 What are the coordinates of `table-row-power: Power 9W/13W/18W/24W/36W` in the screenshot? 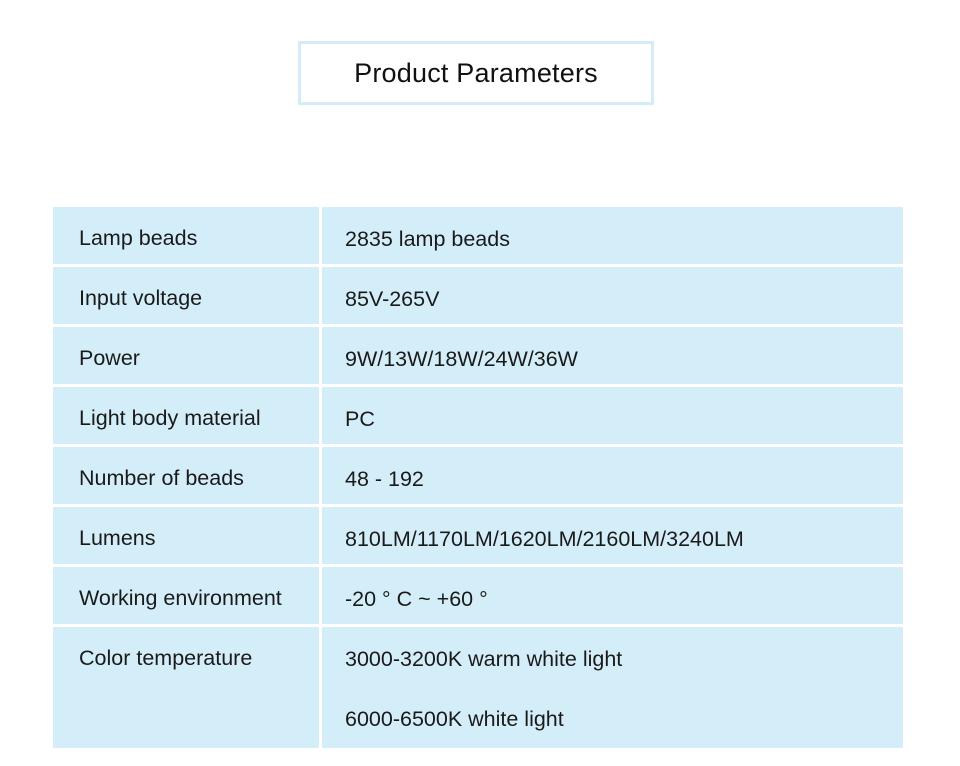 It's located at (478, 355).